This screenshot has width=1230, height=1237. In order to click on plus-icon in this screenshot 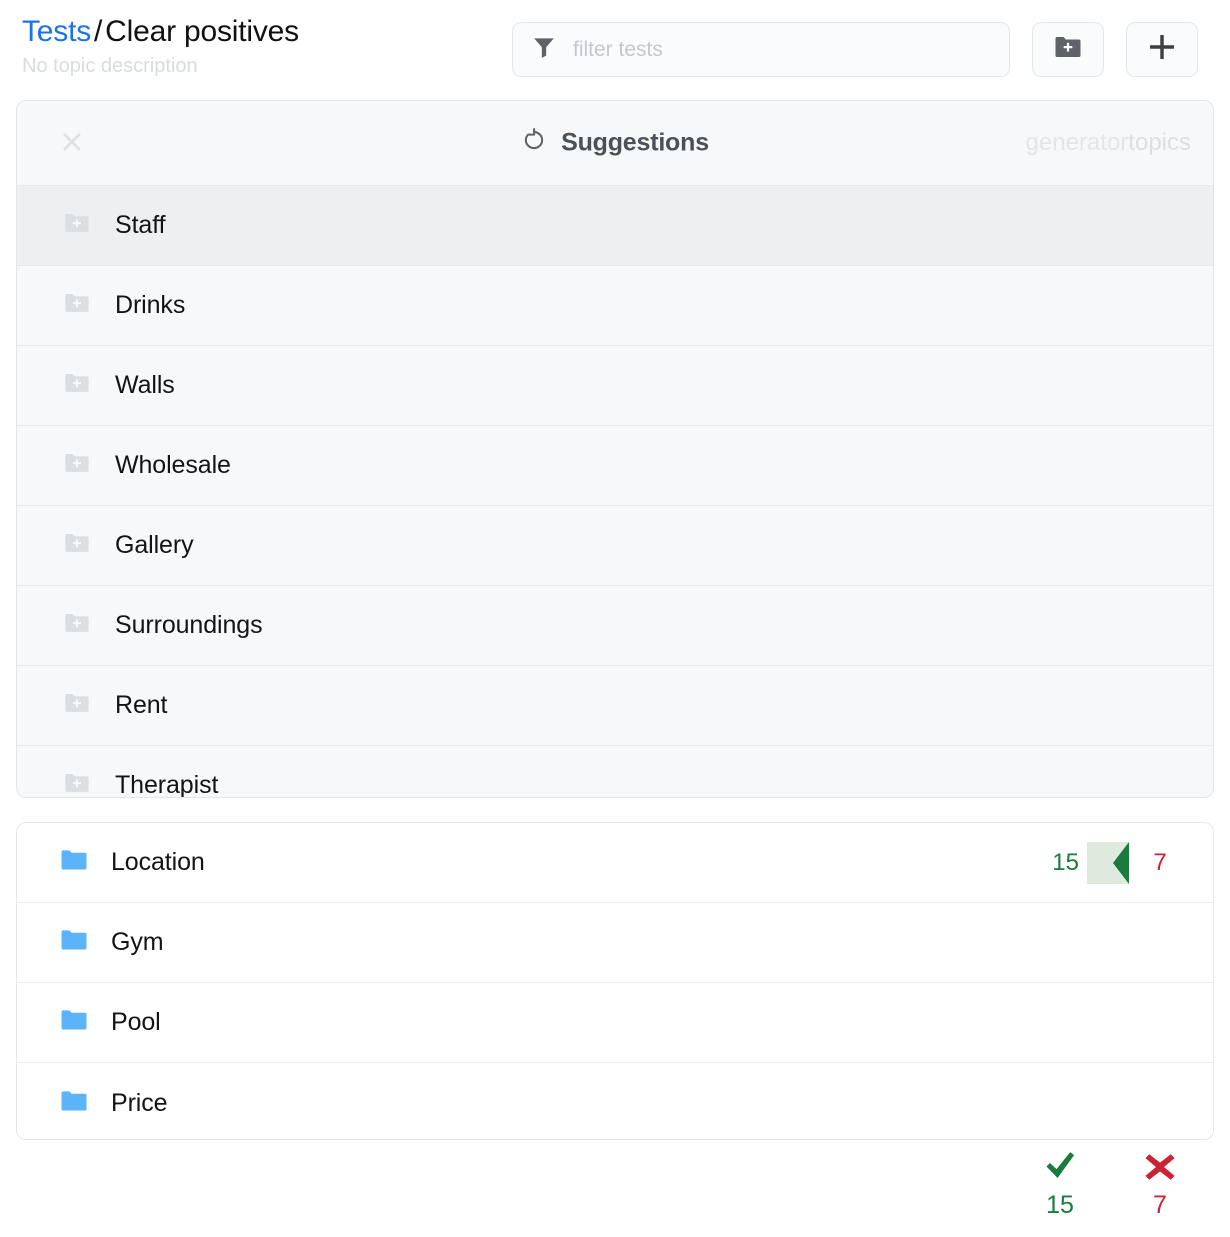, I will do `click(1162, 49)`.